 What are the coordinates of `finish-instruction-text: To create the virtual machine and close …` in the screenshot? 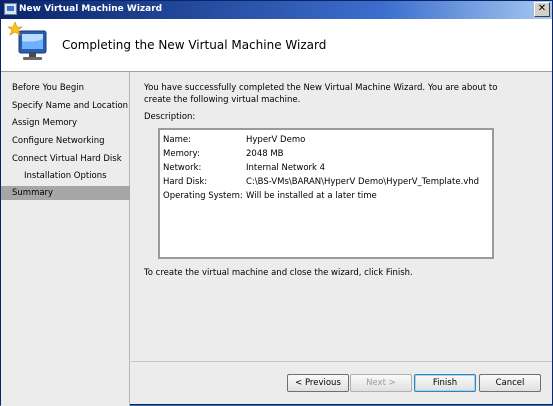 It's located at (278, 273).